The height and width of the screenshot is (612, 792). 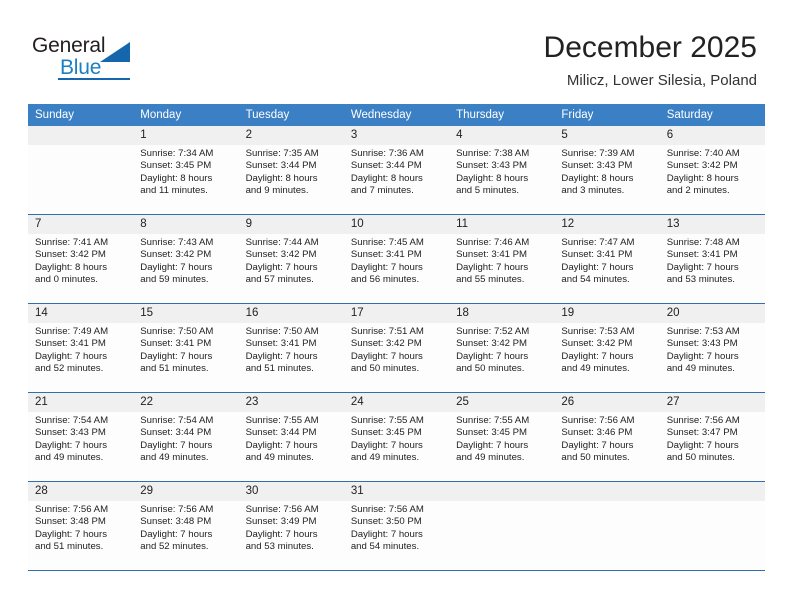 I want to click on day-number-27: 27, so click(x=712, y=402).